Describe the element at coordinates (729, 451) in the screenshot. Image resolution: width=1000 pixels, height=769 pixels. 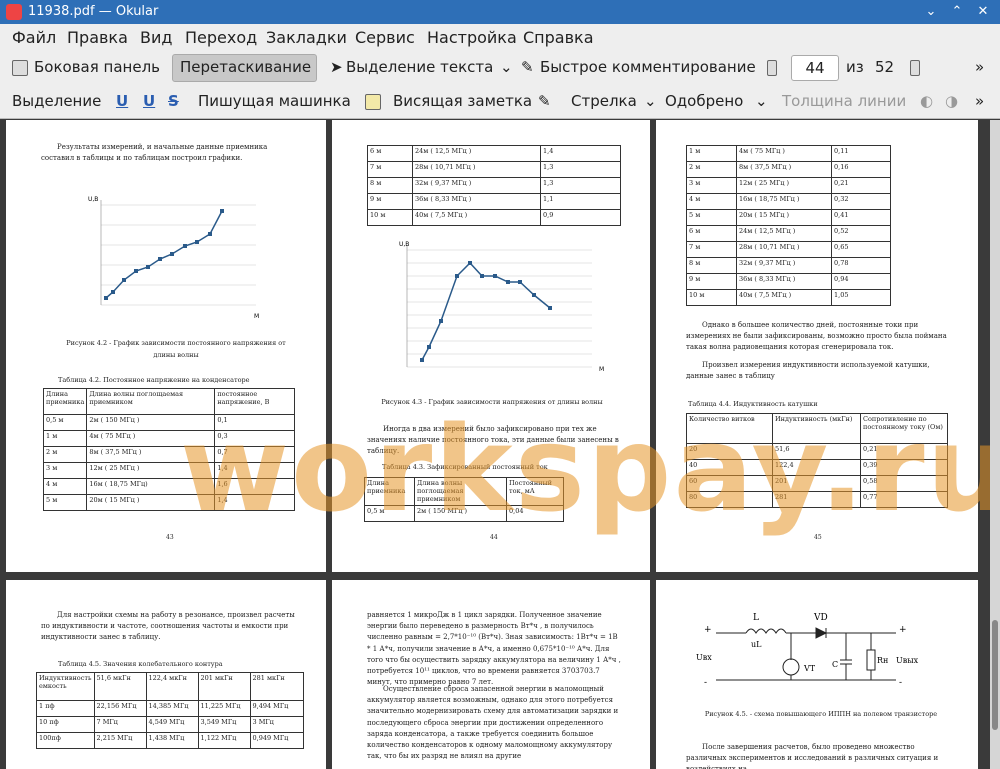
I see `table-cell: 20` at that location.